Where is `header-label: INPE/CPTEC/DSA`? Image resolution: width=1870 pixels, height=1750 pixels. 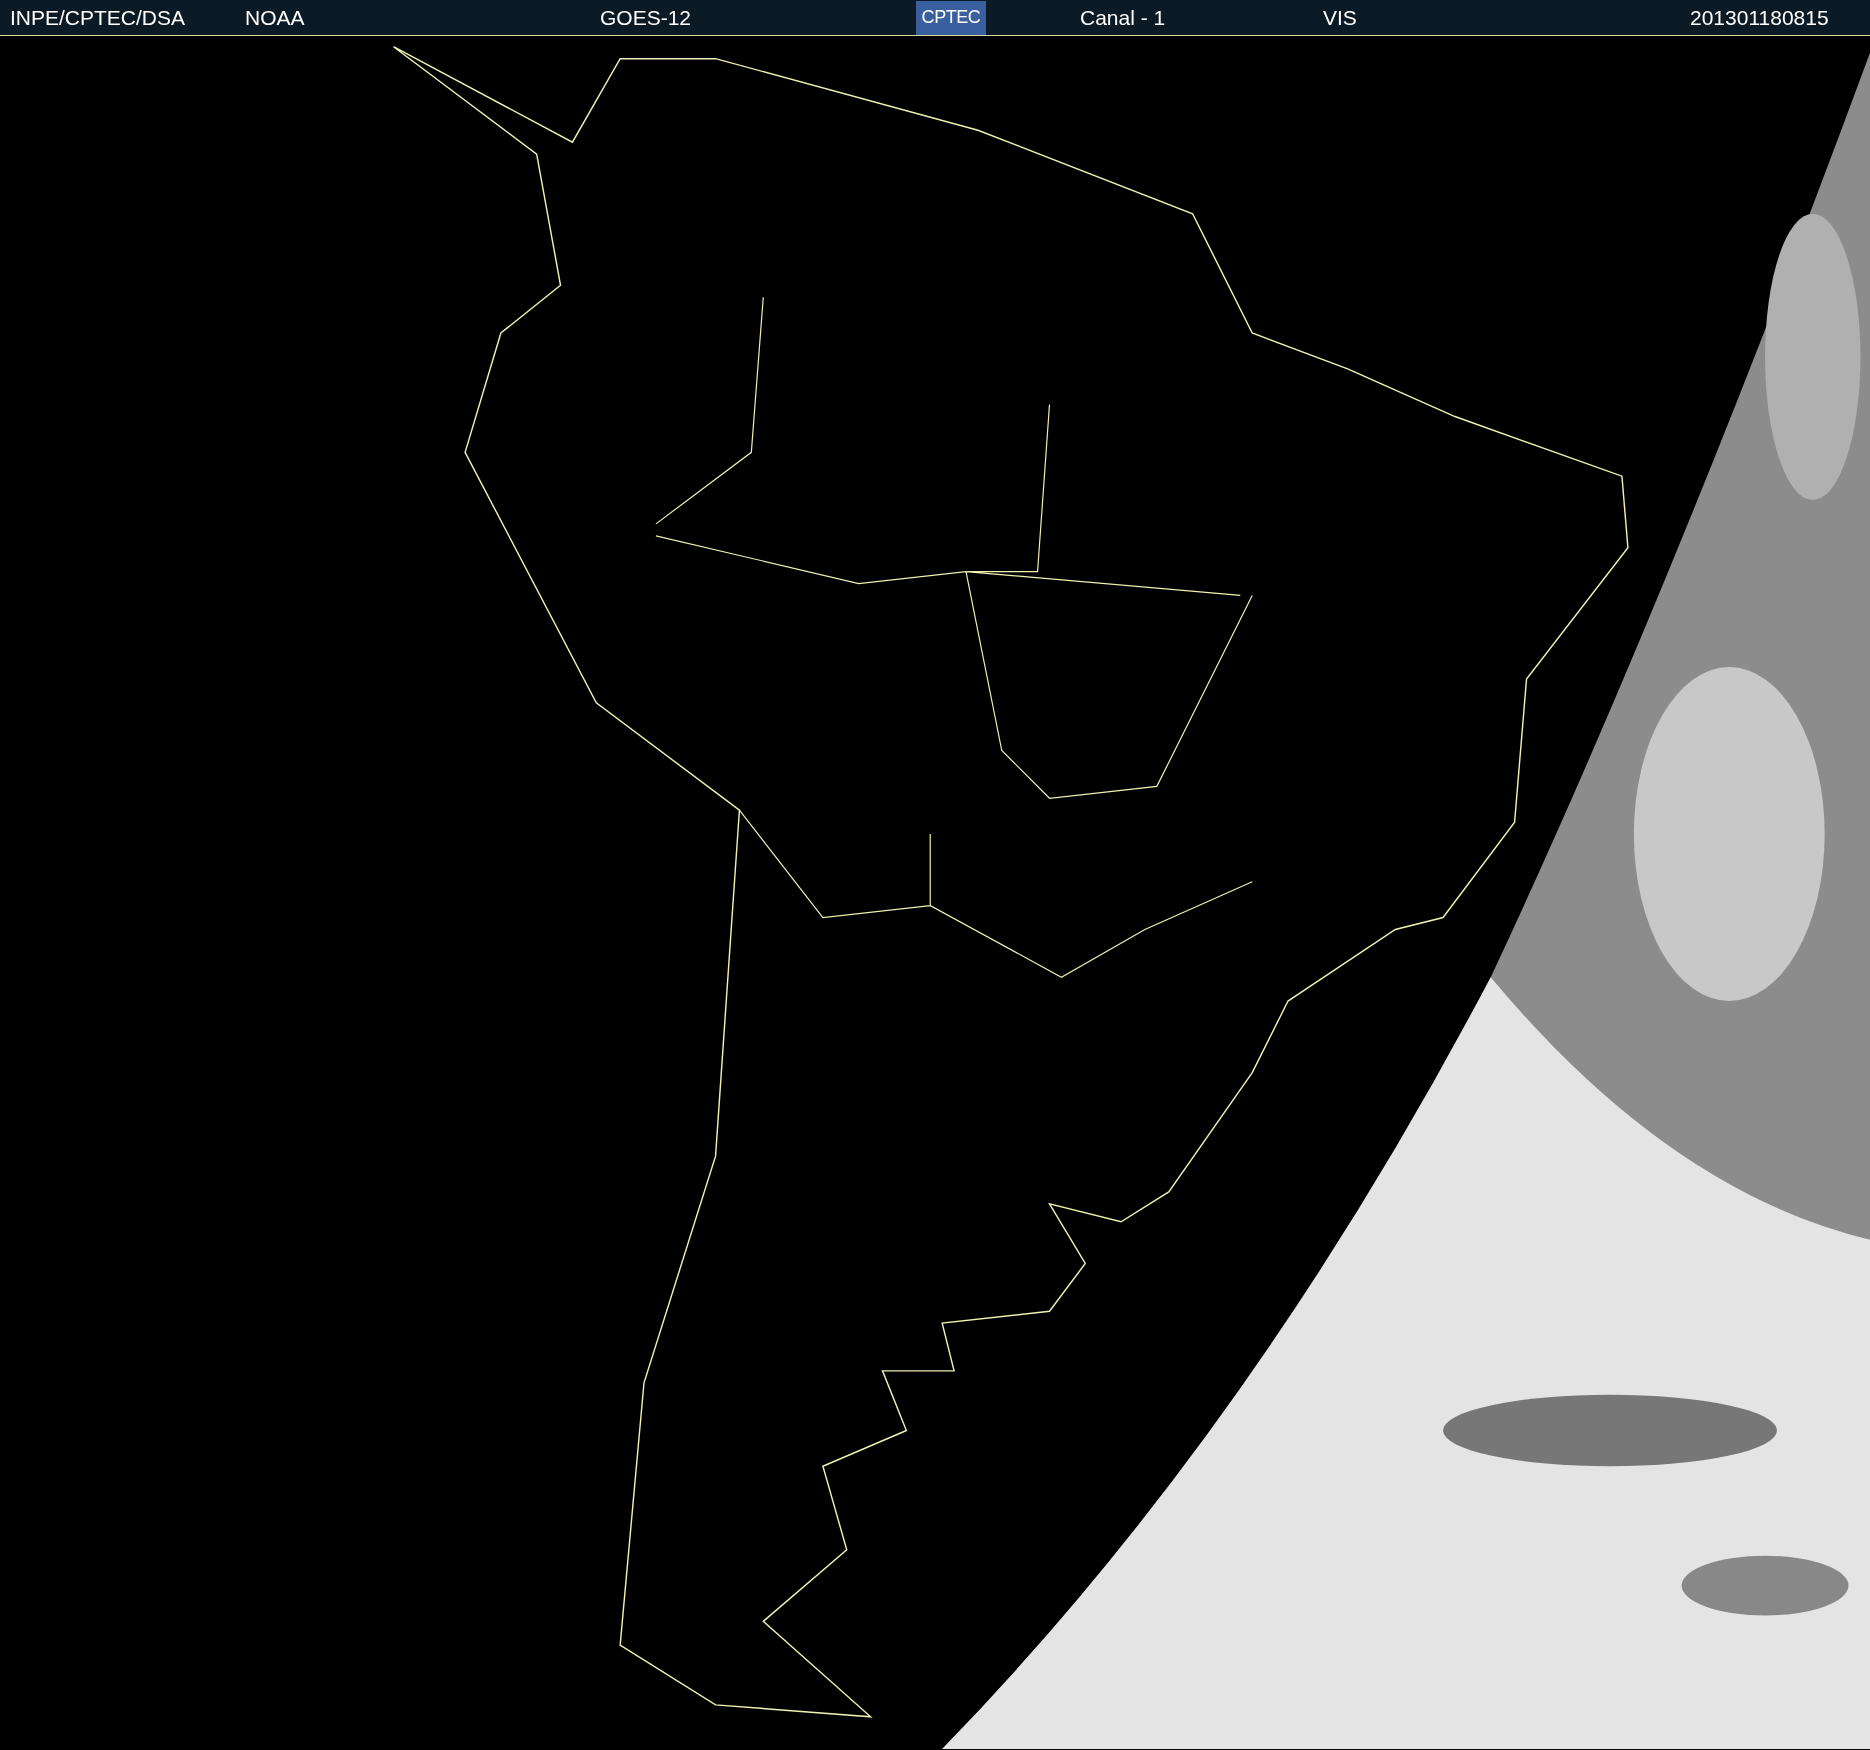 header-label: INPE/CPTEC/DSA is located at coordinates (98, 17).